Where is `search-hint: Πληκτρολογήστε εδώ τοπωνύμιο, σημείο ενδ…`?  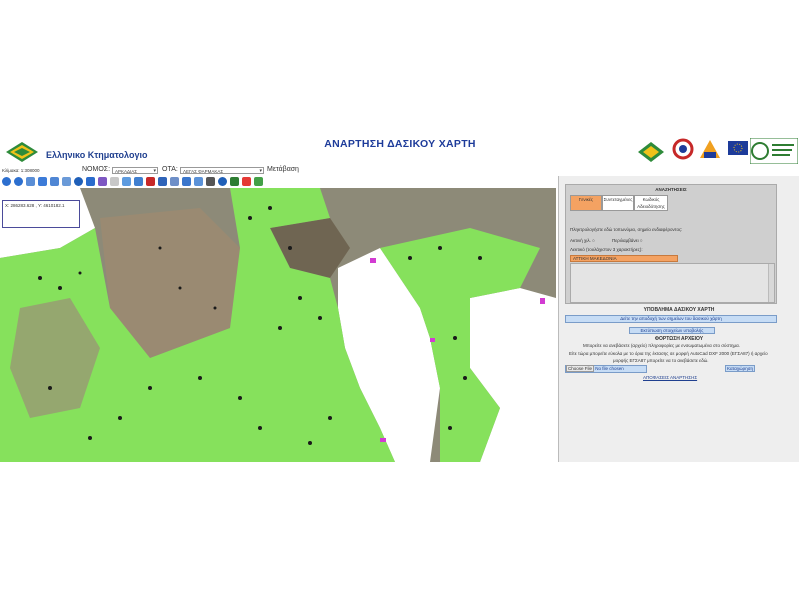
search-hint: Πληκτρολογήστε εδώ τοπωνύμιο, σημείο ενδ… is located at coordinates (626, 229).